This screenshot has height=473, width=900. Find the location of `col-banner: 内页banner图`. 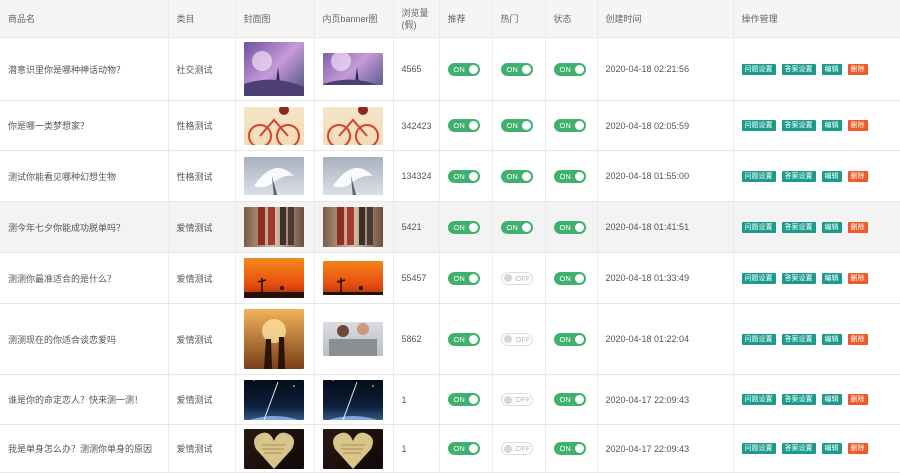

col-banner: 内页banner图 is located at coordinates (354, 19).